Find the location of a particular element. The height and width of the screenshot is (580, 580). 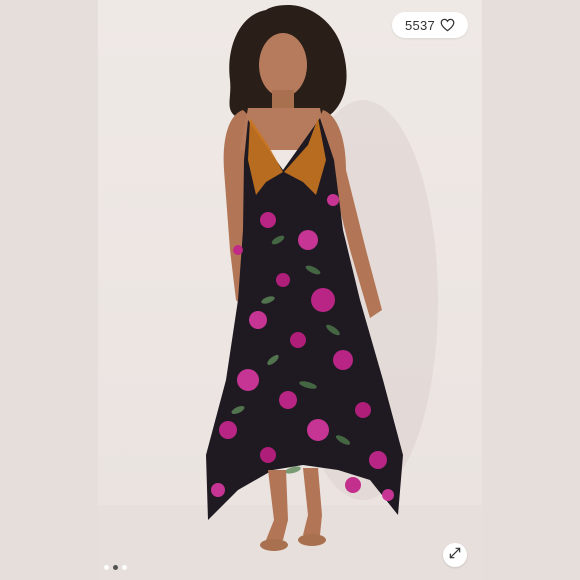

expand-button is located at coordinates (455, 555).